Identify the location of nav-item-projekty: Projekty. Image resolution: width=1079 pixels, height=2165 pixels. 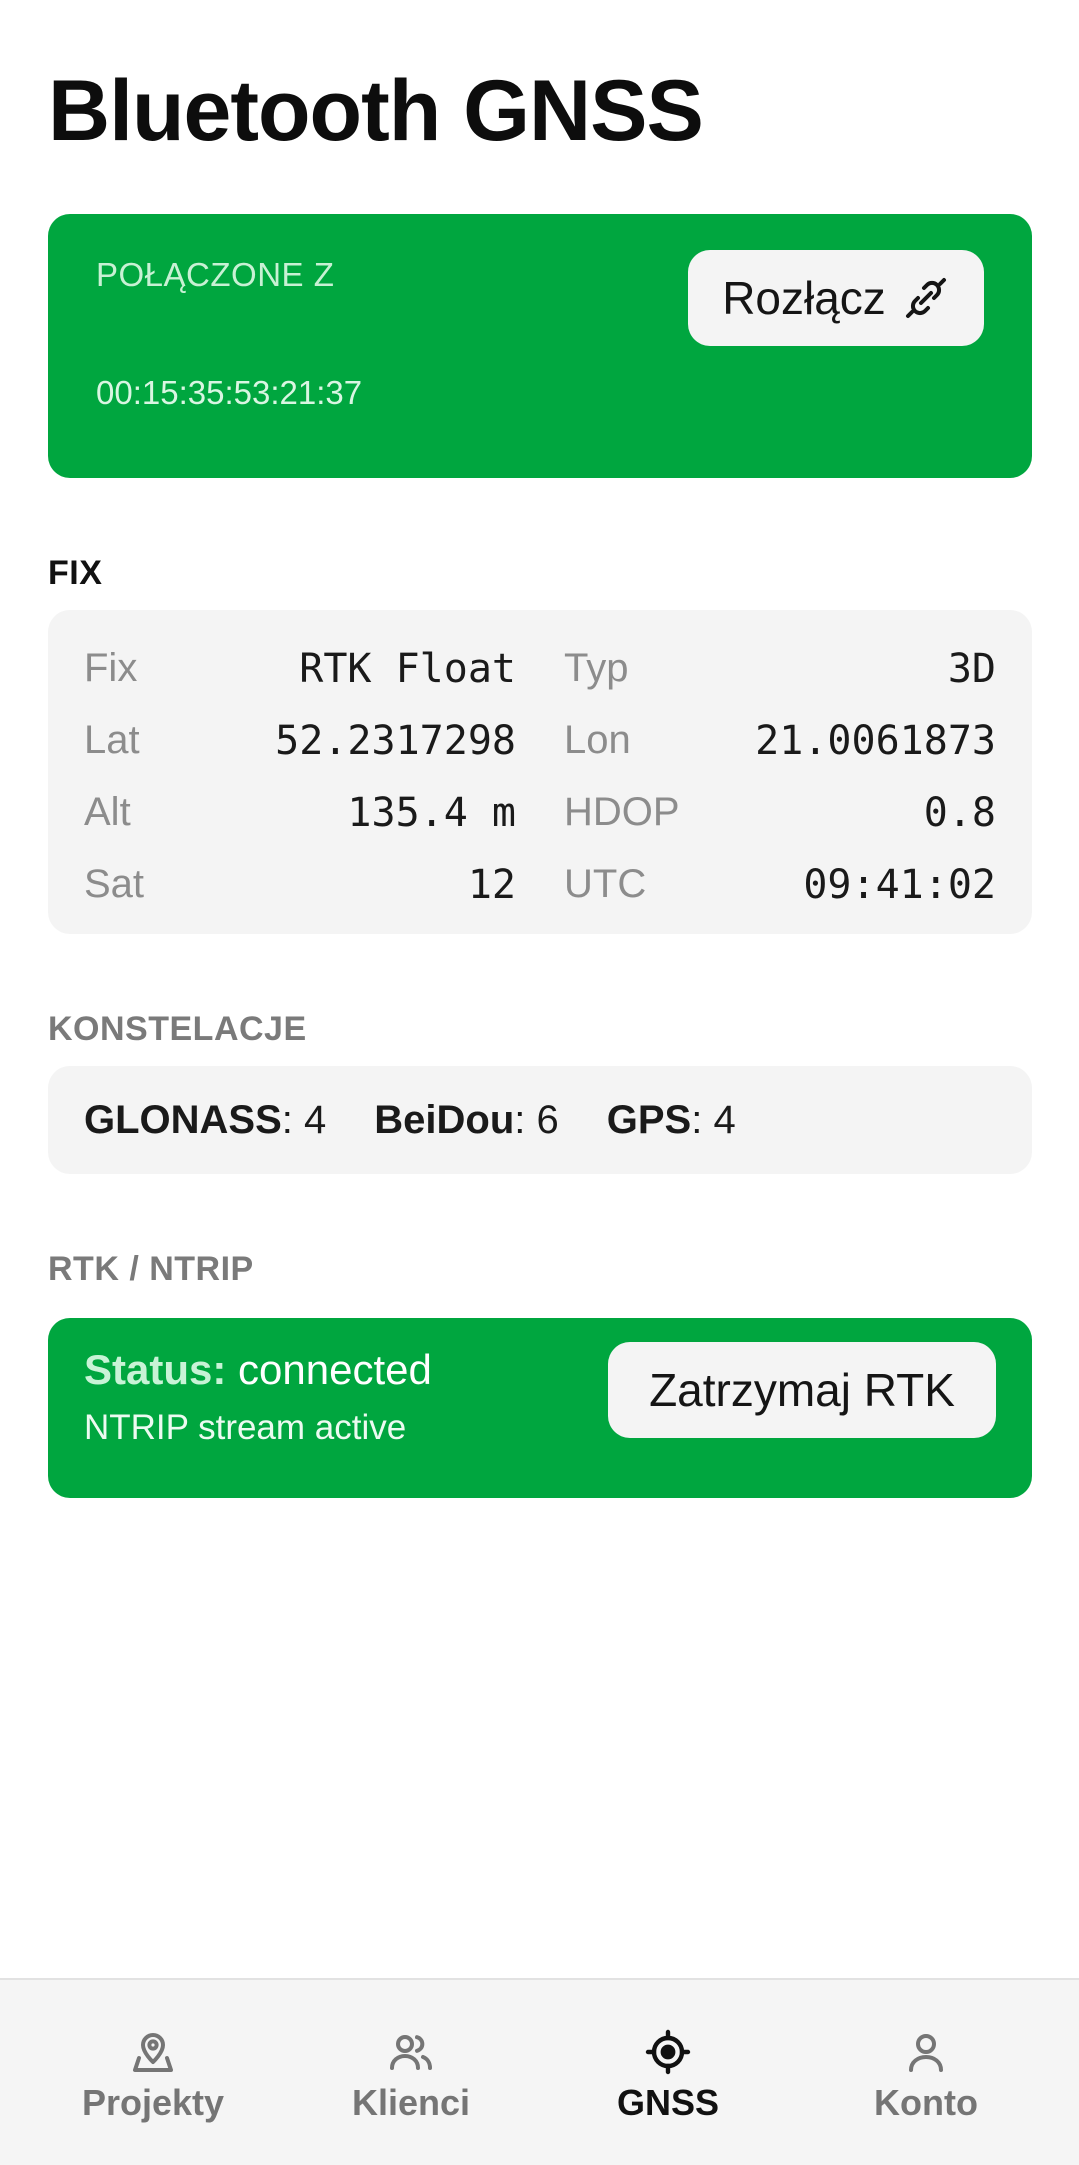
(153, 2072).